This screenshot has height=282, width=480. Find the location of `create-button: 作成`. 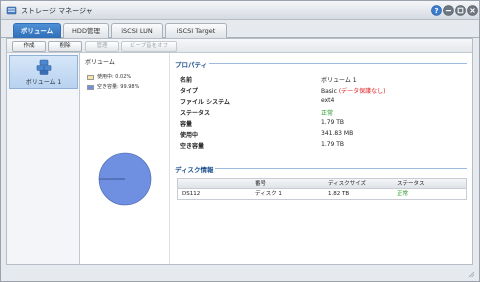

create-button: 作成 is located at coordinates (29, 46).